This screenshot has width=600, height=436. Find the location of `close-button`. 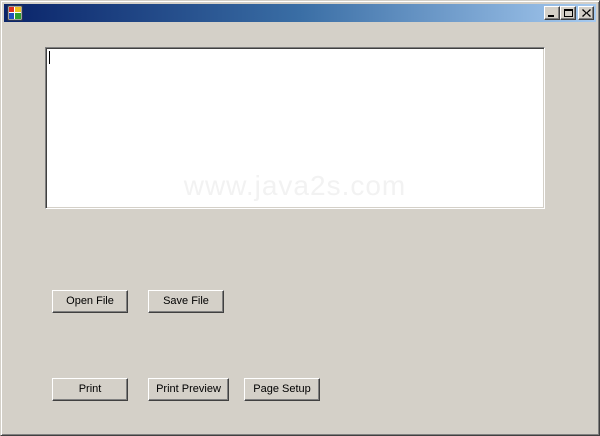

close-button is located at coordinates (586, 13).